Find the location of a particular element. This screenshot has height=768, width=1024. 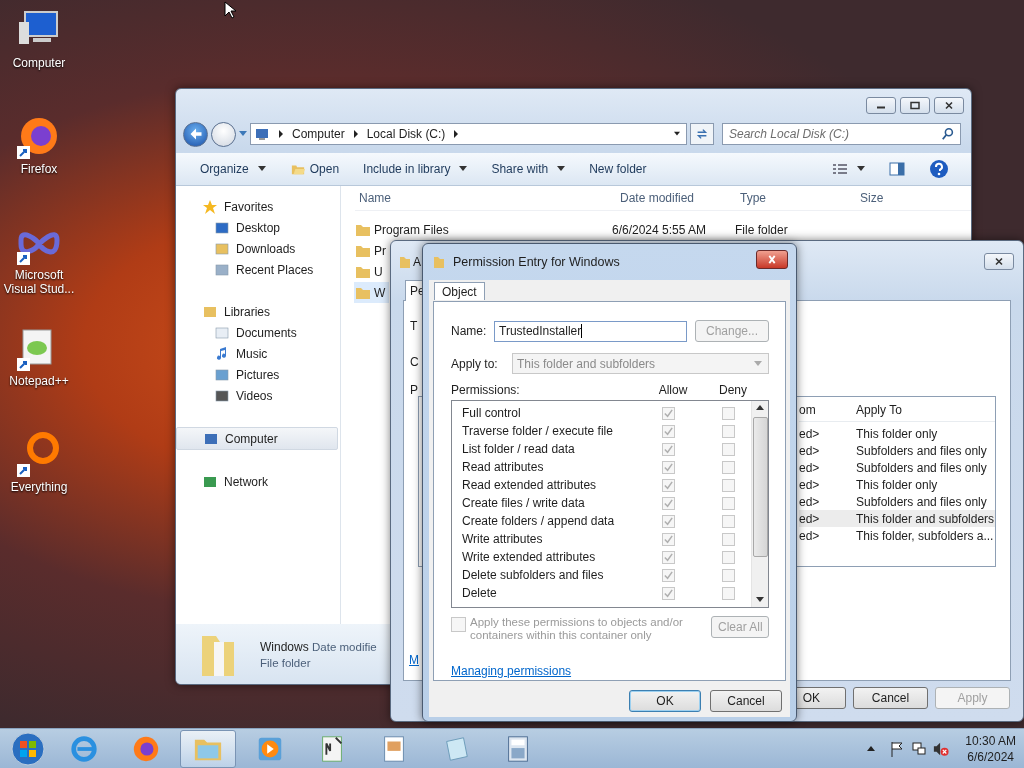

dropdown-arrow-icon is located at coordinates (243, 134).